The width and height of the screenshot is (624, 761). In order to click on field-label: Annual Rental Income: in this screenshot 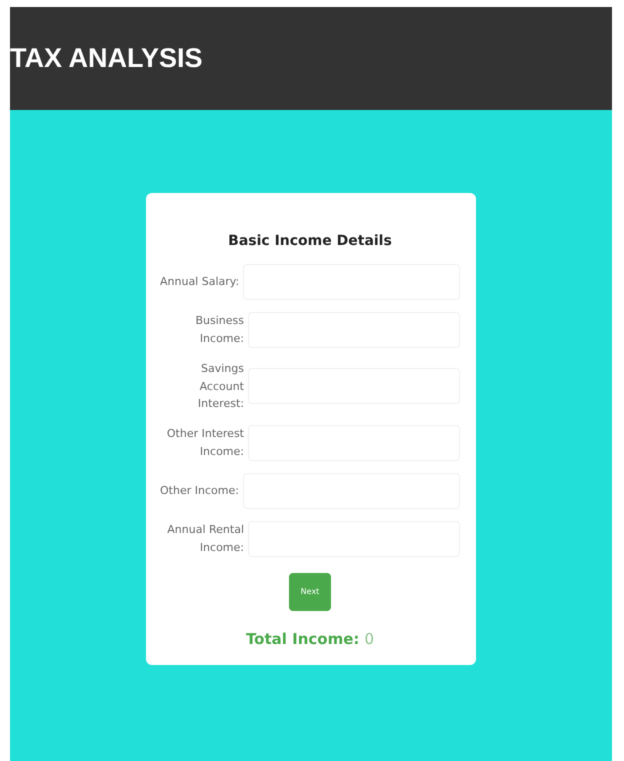, I will do `click(205, 539)`.